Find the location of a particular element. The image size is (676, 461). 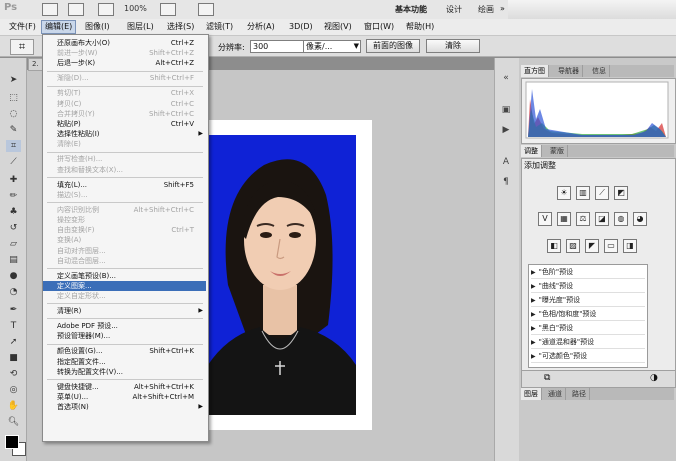

exposure-icon: ◩ is located at coordinates (621, 193).